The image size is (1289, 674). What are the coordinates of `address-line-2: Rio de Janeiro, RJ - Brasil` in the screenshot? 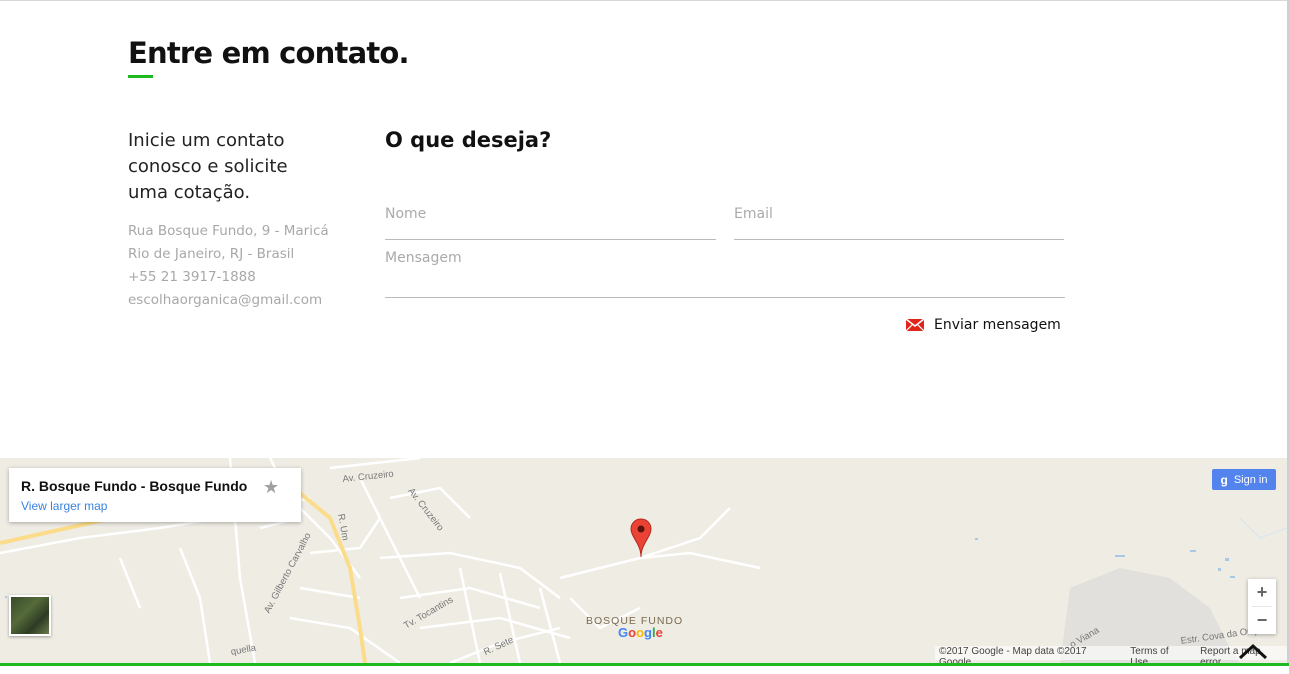 It's located at (211, 254).